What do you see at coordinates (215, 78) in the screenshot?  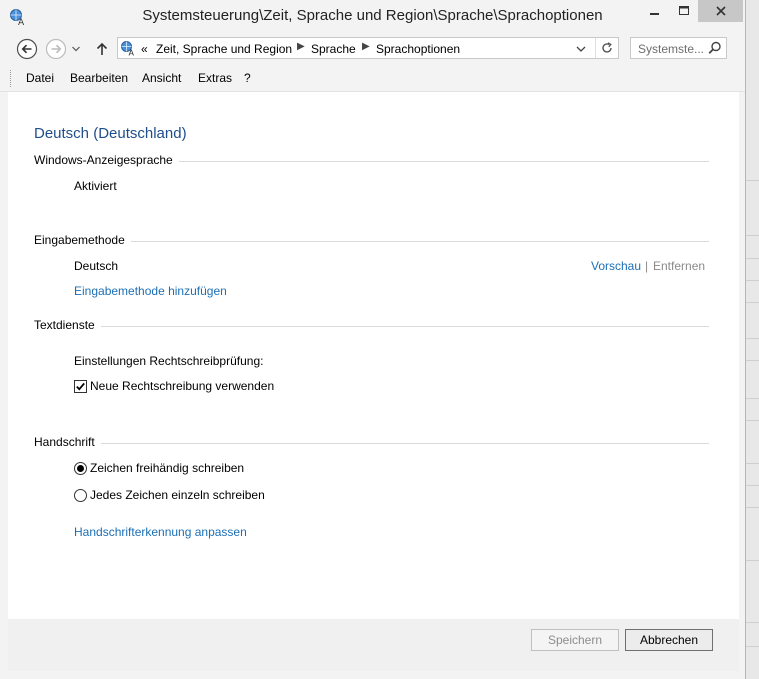 I see `menu-extras: Extras` at bounding box center [215, 78].